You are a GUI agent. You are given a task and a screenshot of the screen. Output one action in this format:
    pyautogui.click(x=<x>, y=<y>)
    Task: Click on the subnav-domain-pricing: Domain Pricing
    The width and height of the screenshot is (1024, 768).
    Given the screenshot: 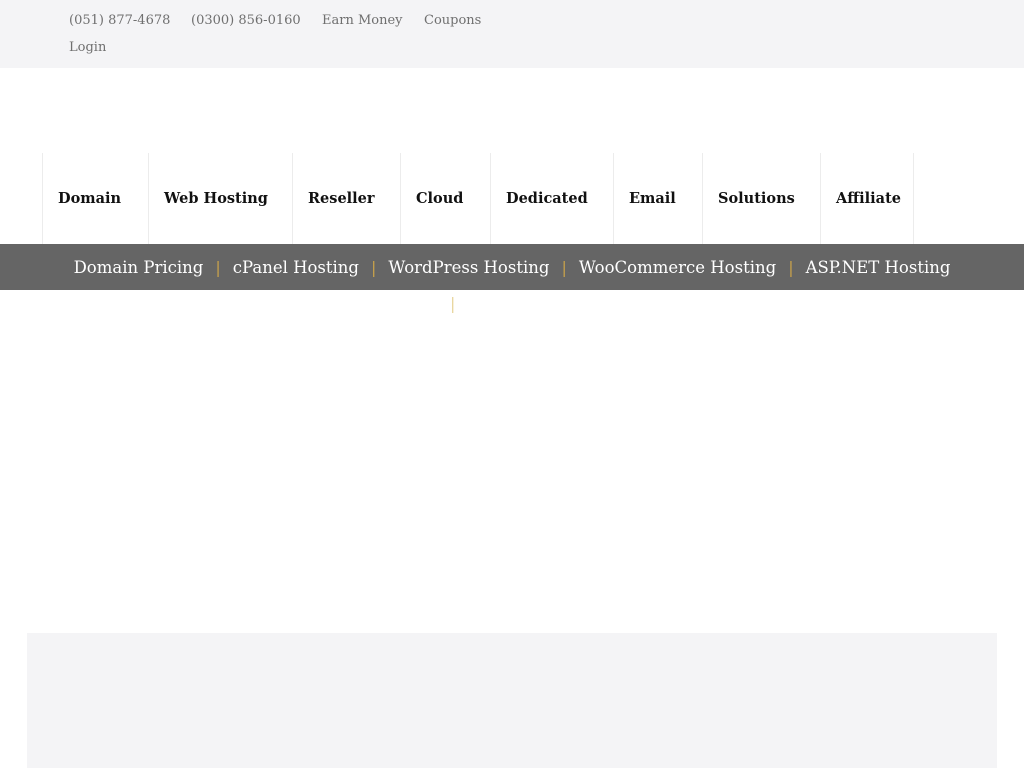 What is the action you would take?
    pyautogui.click(x=139, y=267)
    